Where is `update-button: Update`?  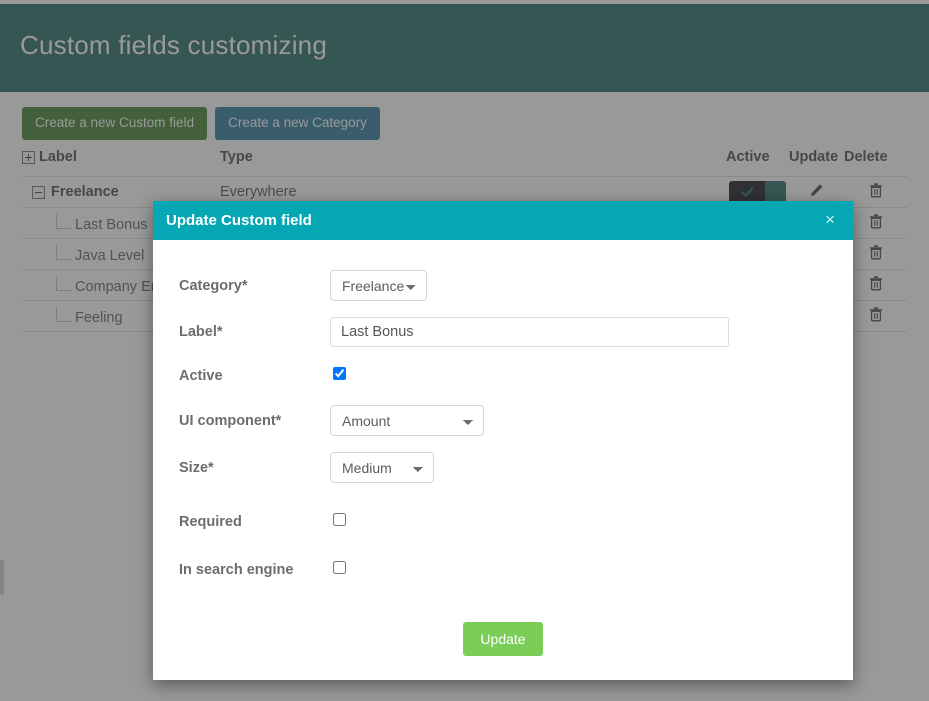 update-button: Update is located at coordinates (503, 639).